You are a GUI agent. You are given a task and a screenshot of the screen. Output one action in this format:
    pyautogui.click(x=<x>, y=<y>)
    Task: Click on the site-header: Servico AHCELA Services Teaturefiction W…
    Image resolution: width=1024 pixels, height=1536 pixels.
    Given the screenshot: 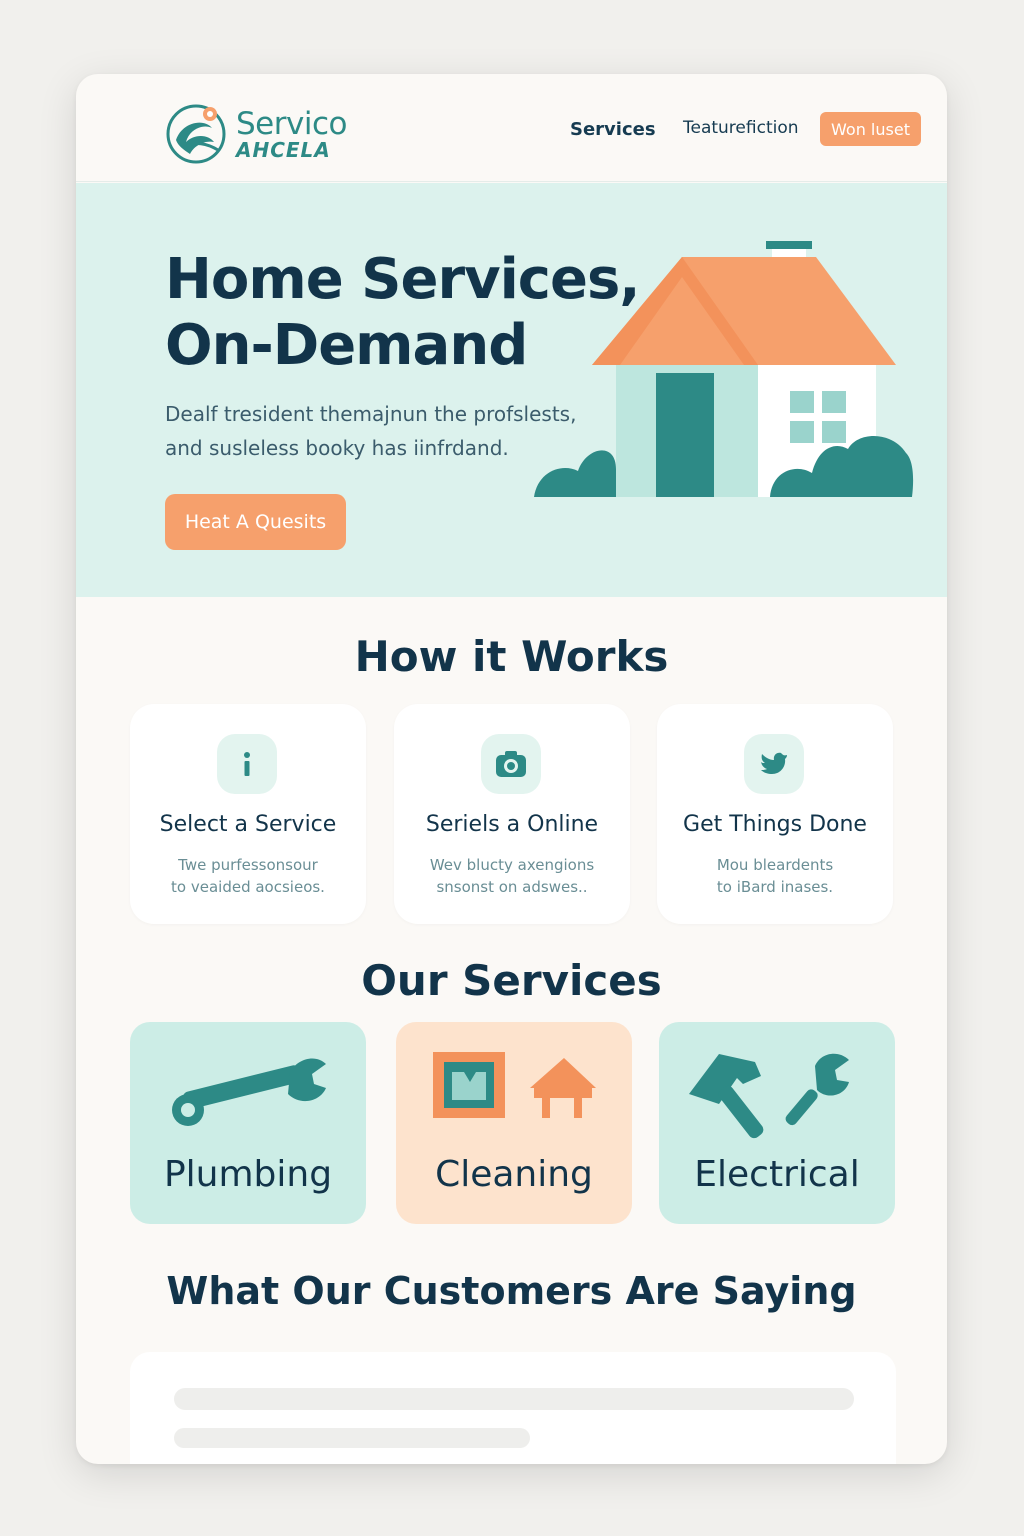 What is the action you would take?
    pyautogui.click(x=511, y=128)
    